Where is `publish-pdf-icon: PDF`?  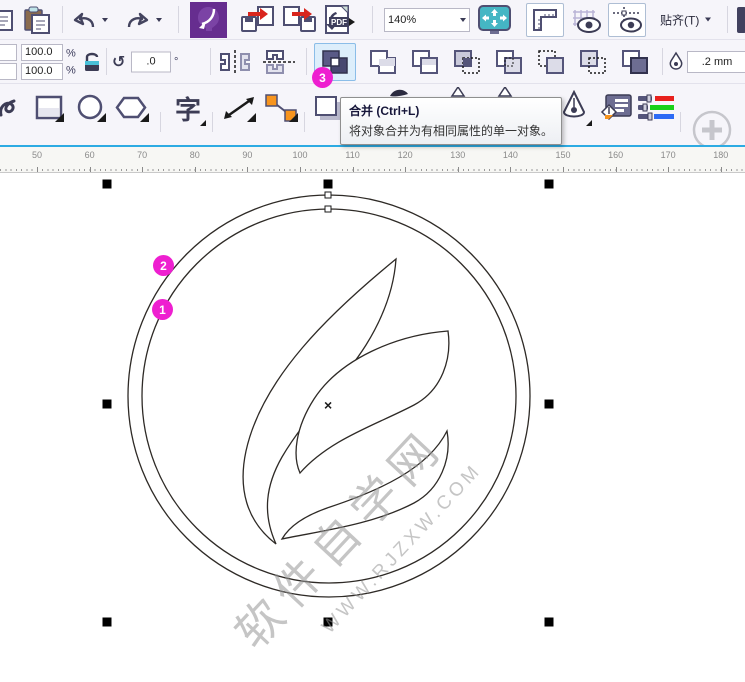
publish-pdf-icon: PDF is located at coordinates (341, 20).